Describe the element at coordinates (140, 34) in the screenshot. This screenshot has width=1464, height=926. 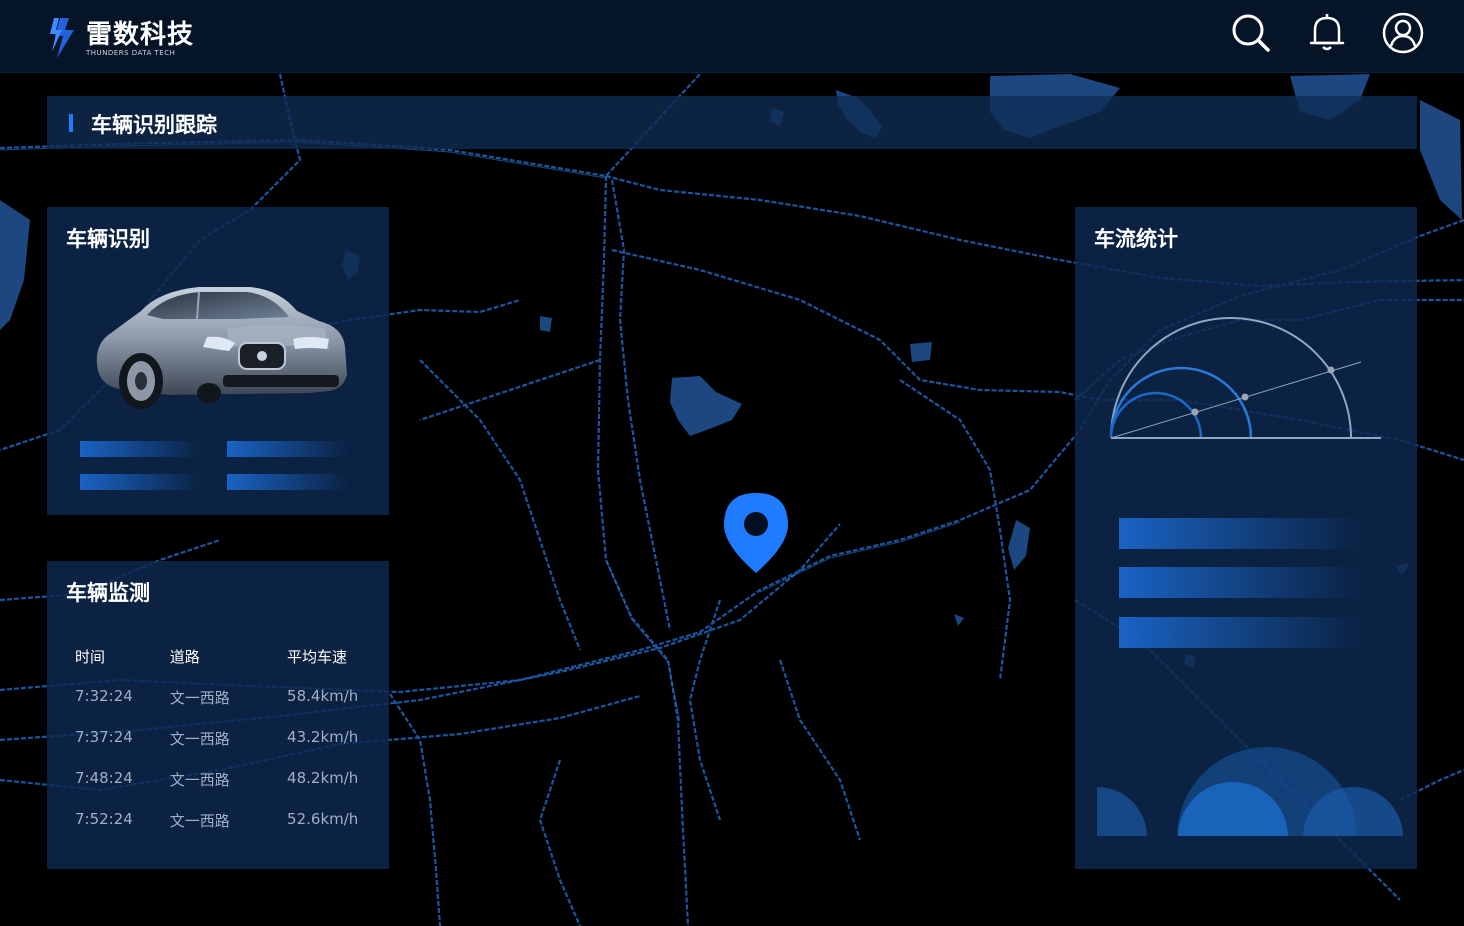
I see `brand-name: 雷数科技` at that location.